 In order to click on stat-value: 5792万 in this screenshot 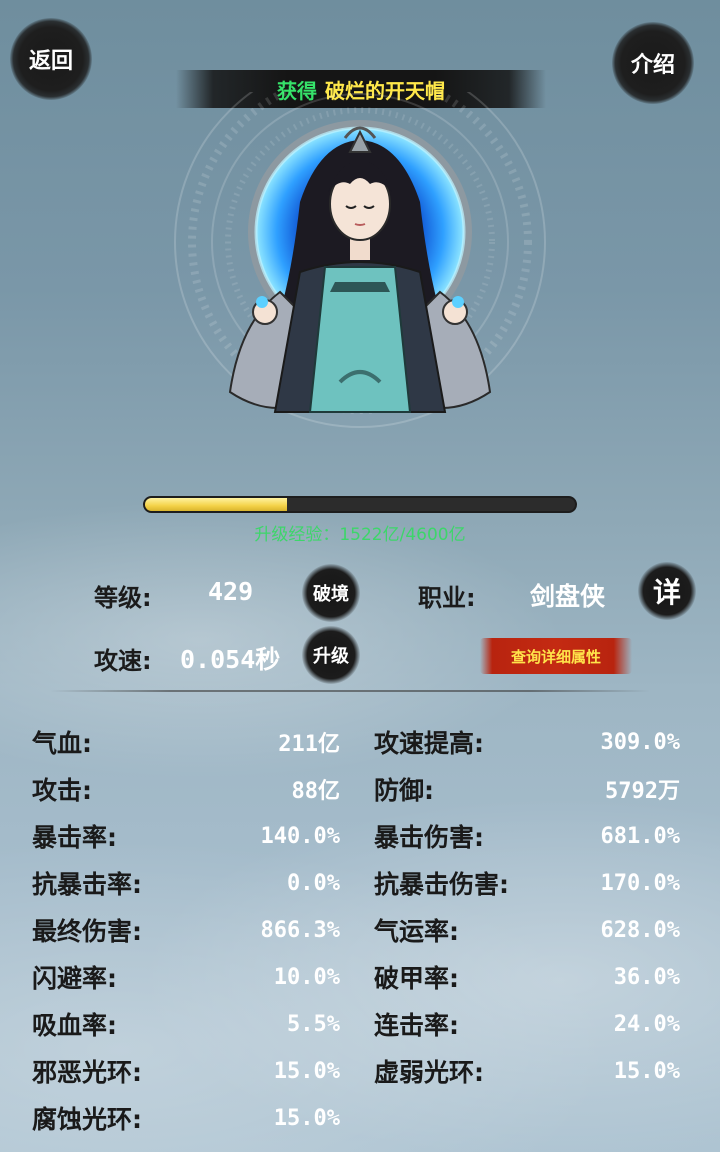, I will do `click(642, 791)`.